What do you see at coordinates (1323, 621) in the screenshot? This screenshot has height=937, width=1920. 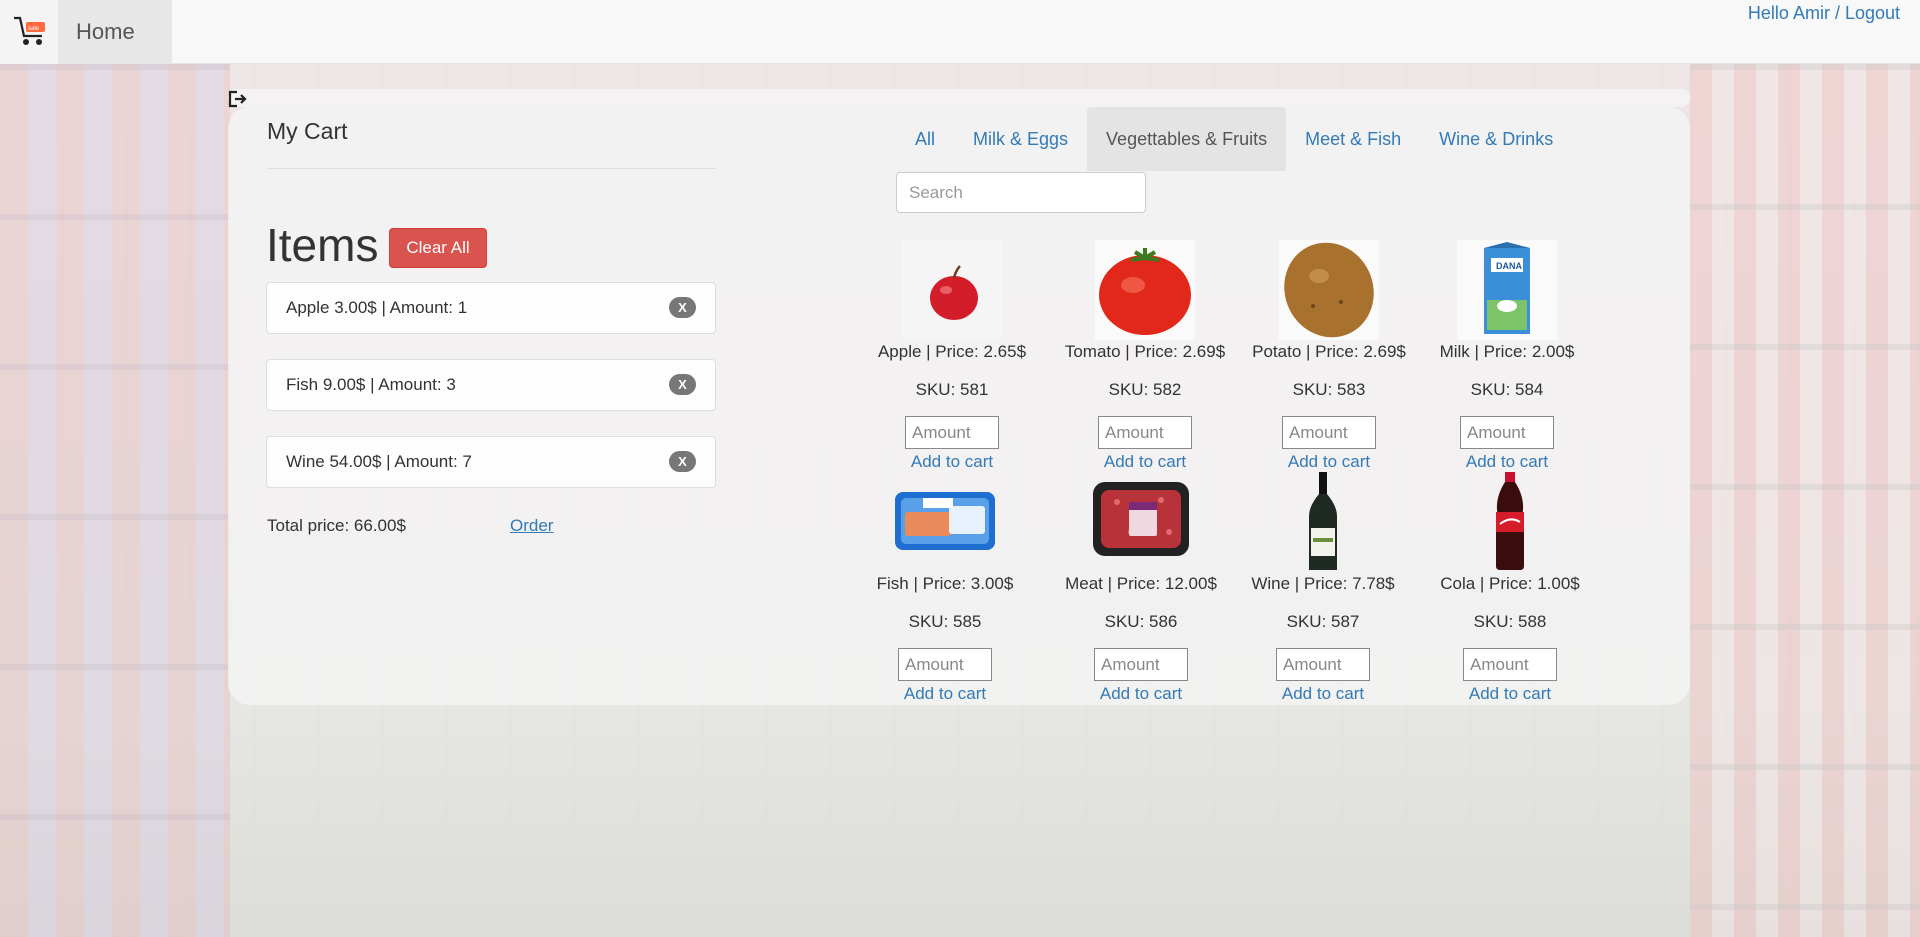 I see `product-sku: SKU: 587` at bounding box center [1323, 621].